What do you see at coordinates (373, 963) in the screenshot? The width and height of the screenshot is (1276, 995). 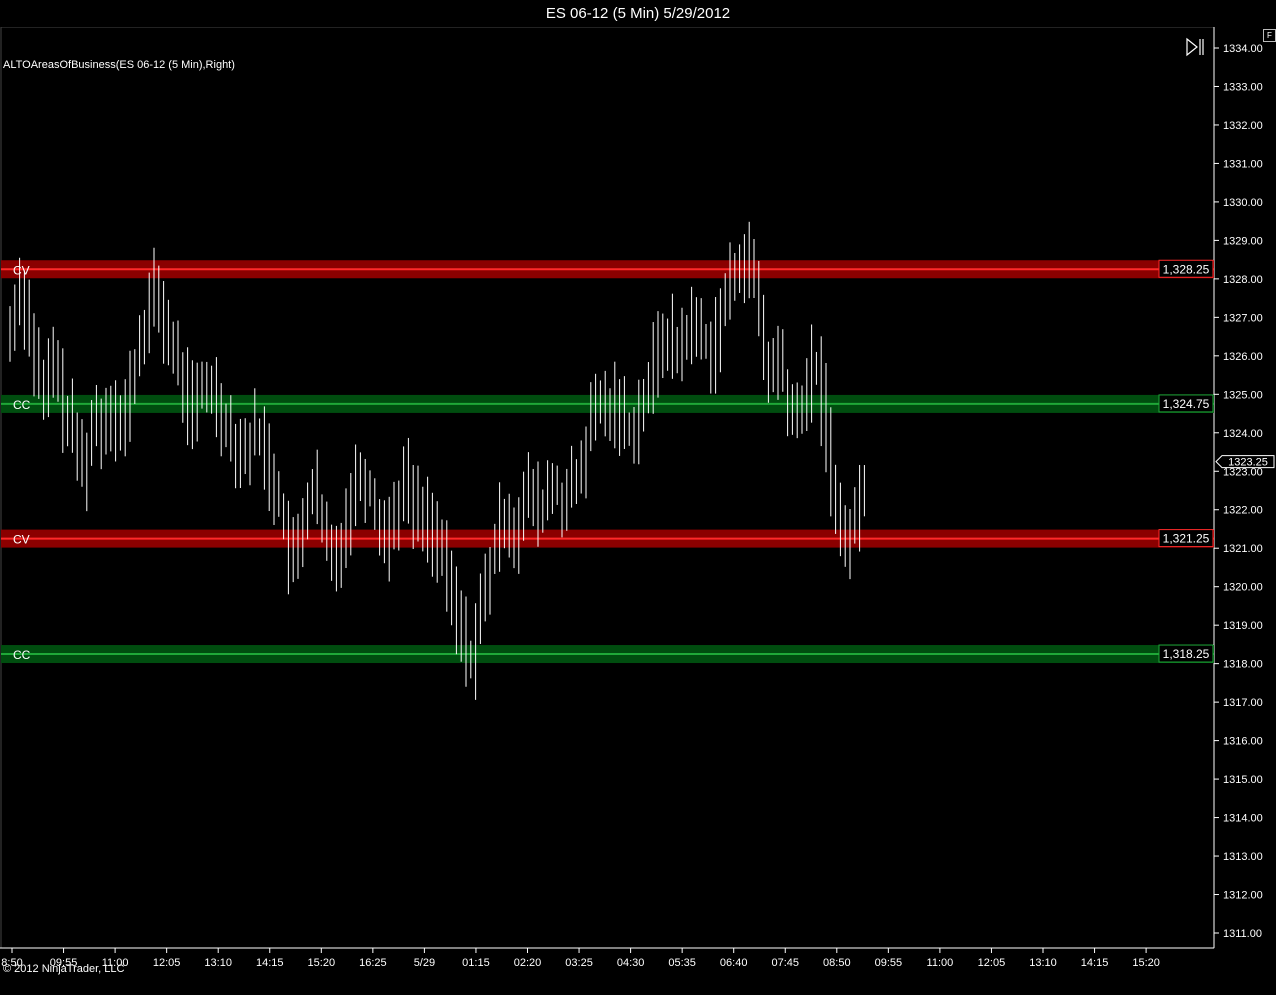 I see `x-tick-label: 16:25` at bounding box center [373, 963].